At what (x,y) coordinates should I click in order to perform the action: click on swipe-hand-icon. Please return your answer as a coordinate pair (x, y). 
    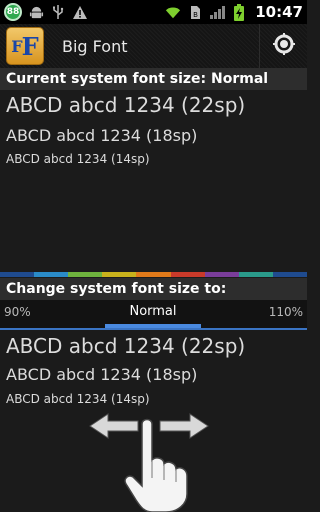
    Looking at the image, I should click on (149, 460).